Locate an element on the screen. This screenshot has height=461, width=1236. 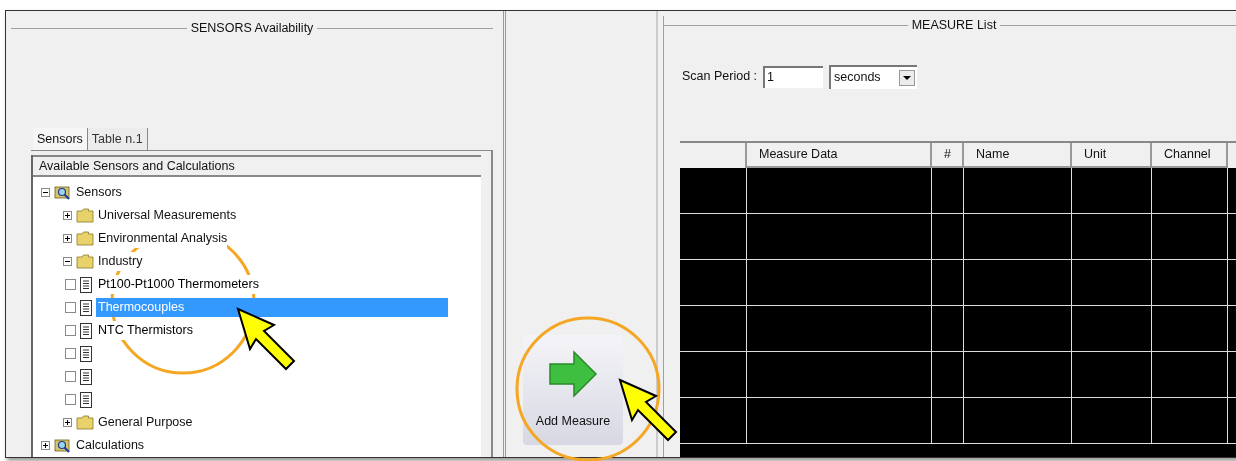
column-header: Unit is located at coordinates (1112, 155).